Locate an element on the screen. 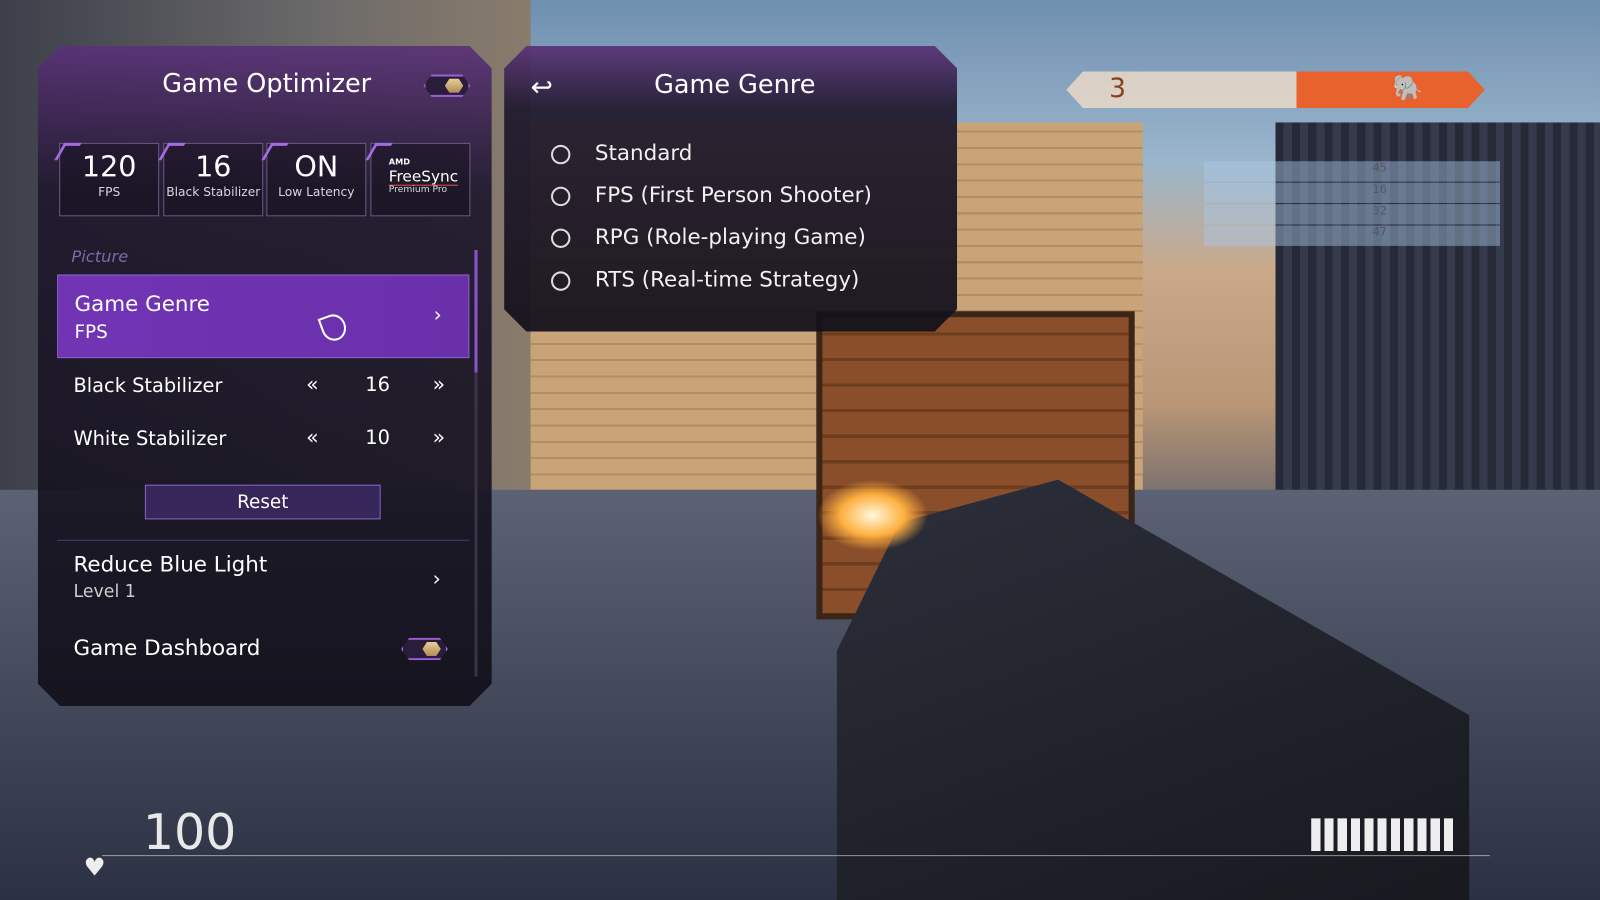 This screenshot has height=900, width=1600. game-dashboard-label: Game Dashboard is located at coordinates (167, 648).